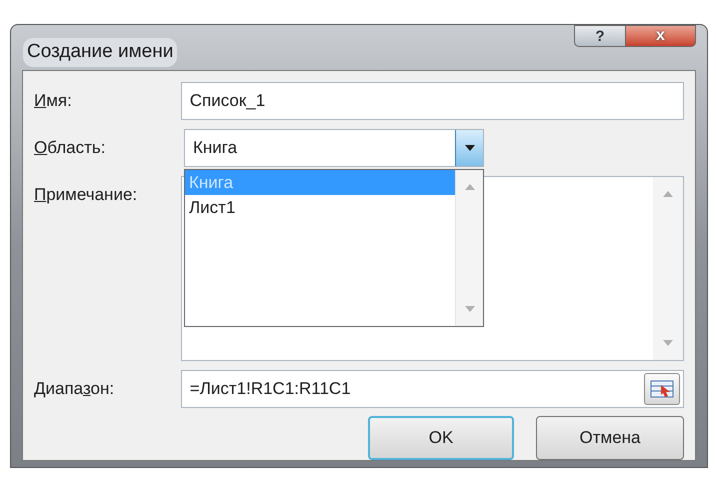  Describe the element at coordinates (74, 389) in the screenshot. I see `field-label: Диапазон:` at that location.